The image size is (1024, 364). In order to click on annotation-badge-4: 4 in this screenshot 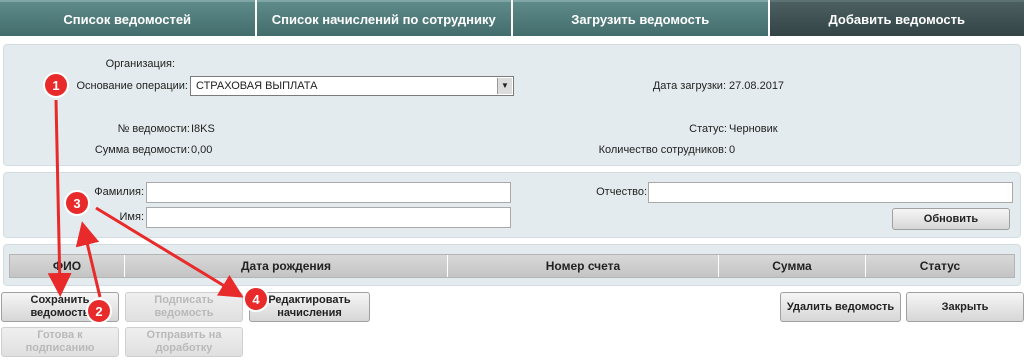, I will do `click(256, 299)`.